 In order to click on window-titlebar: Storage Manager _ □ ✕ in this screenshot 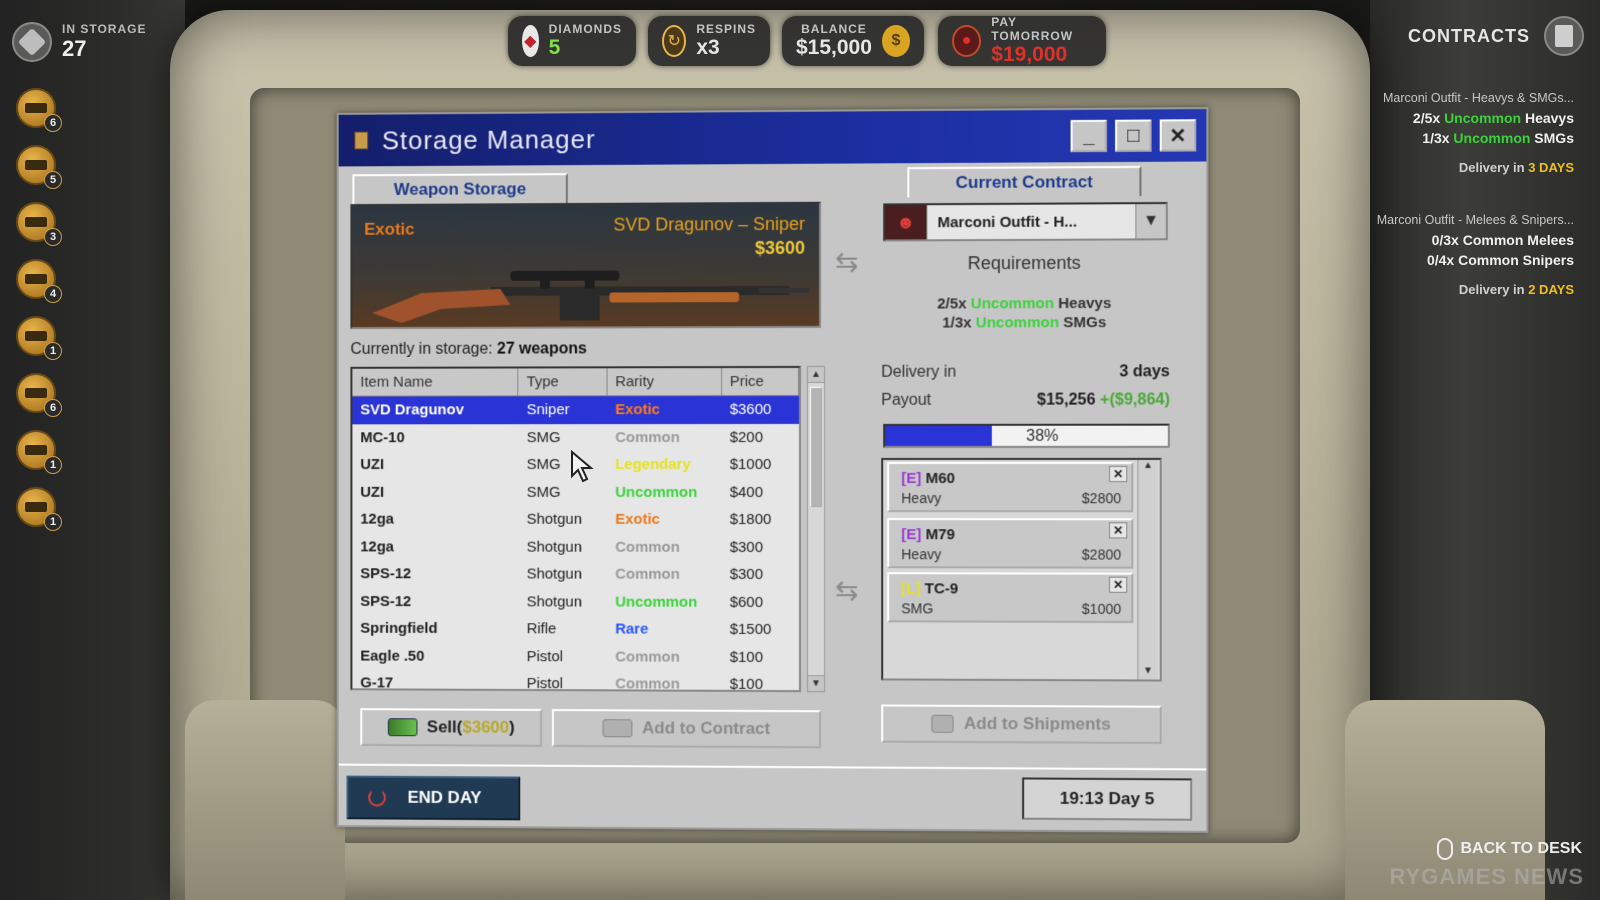, I will do `click(773, 137)`.